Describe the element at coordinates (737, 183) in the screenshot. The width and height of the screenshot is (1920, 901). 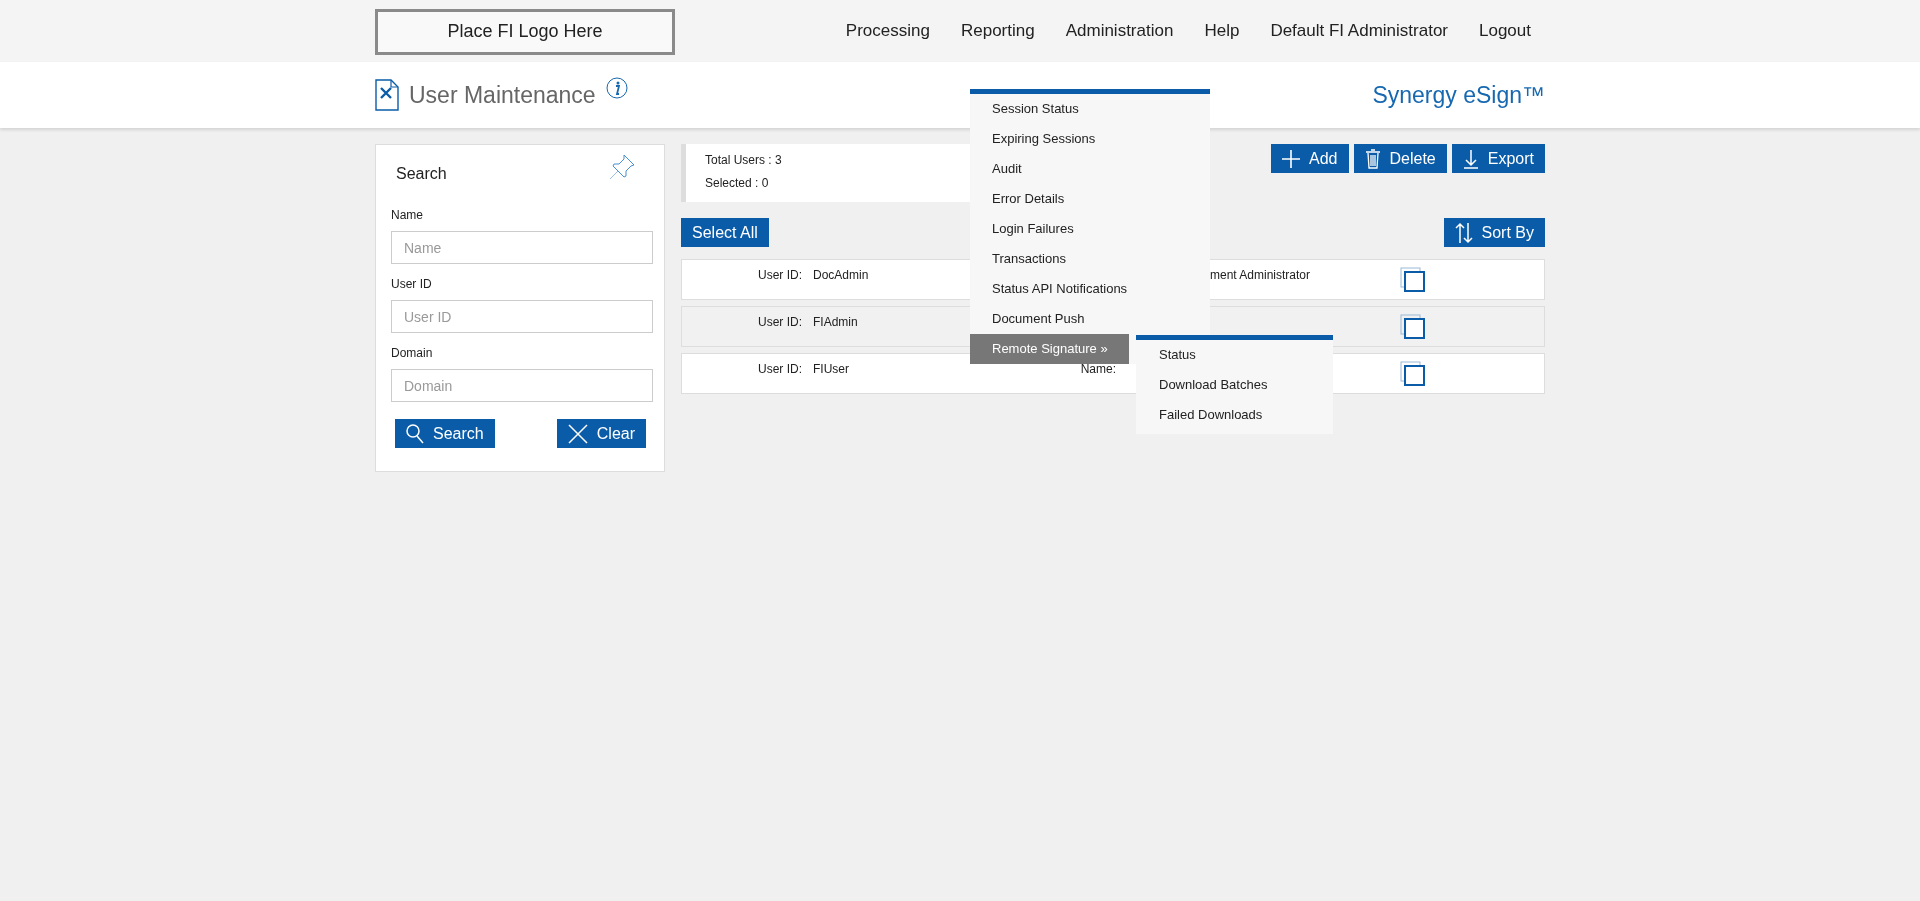
I see `selected-count: Selected : 0` at that location.